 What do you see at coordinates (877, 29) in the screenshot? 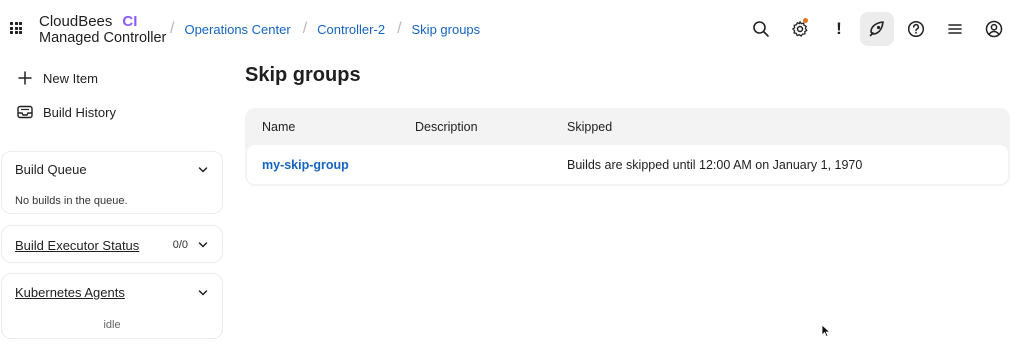
I see `rocket-icon` at bounding box center [877, 29].